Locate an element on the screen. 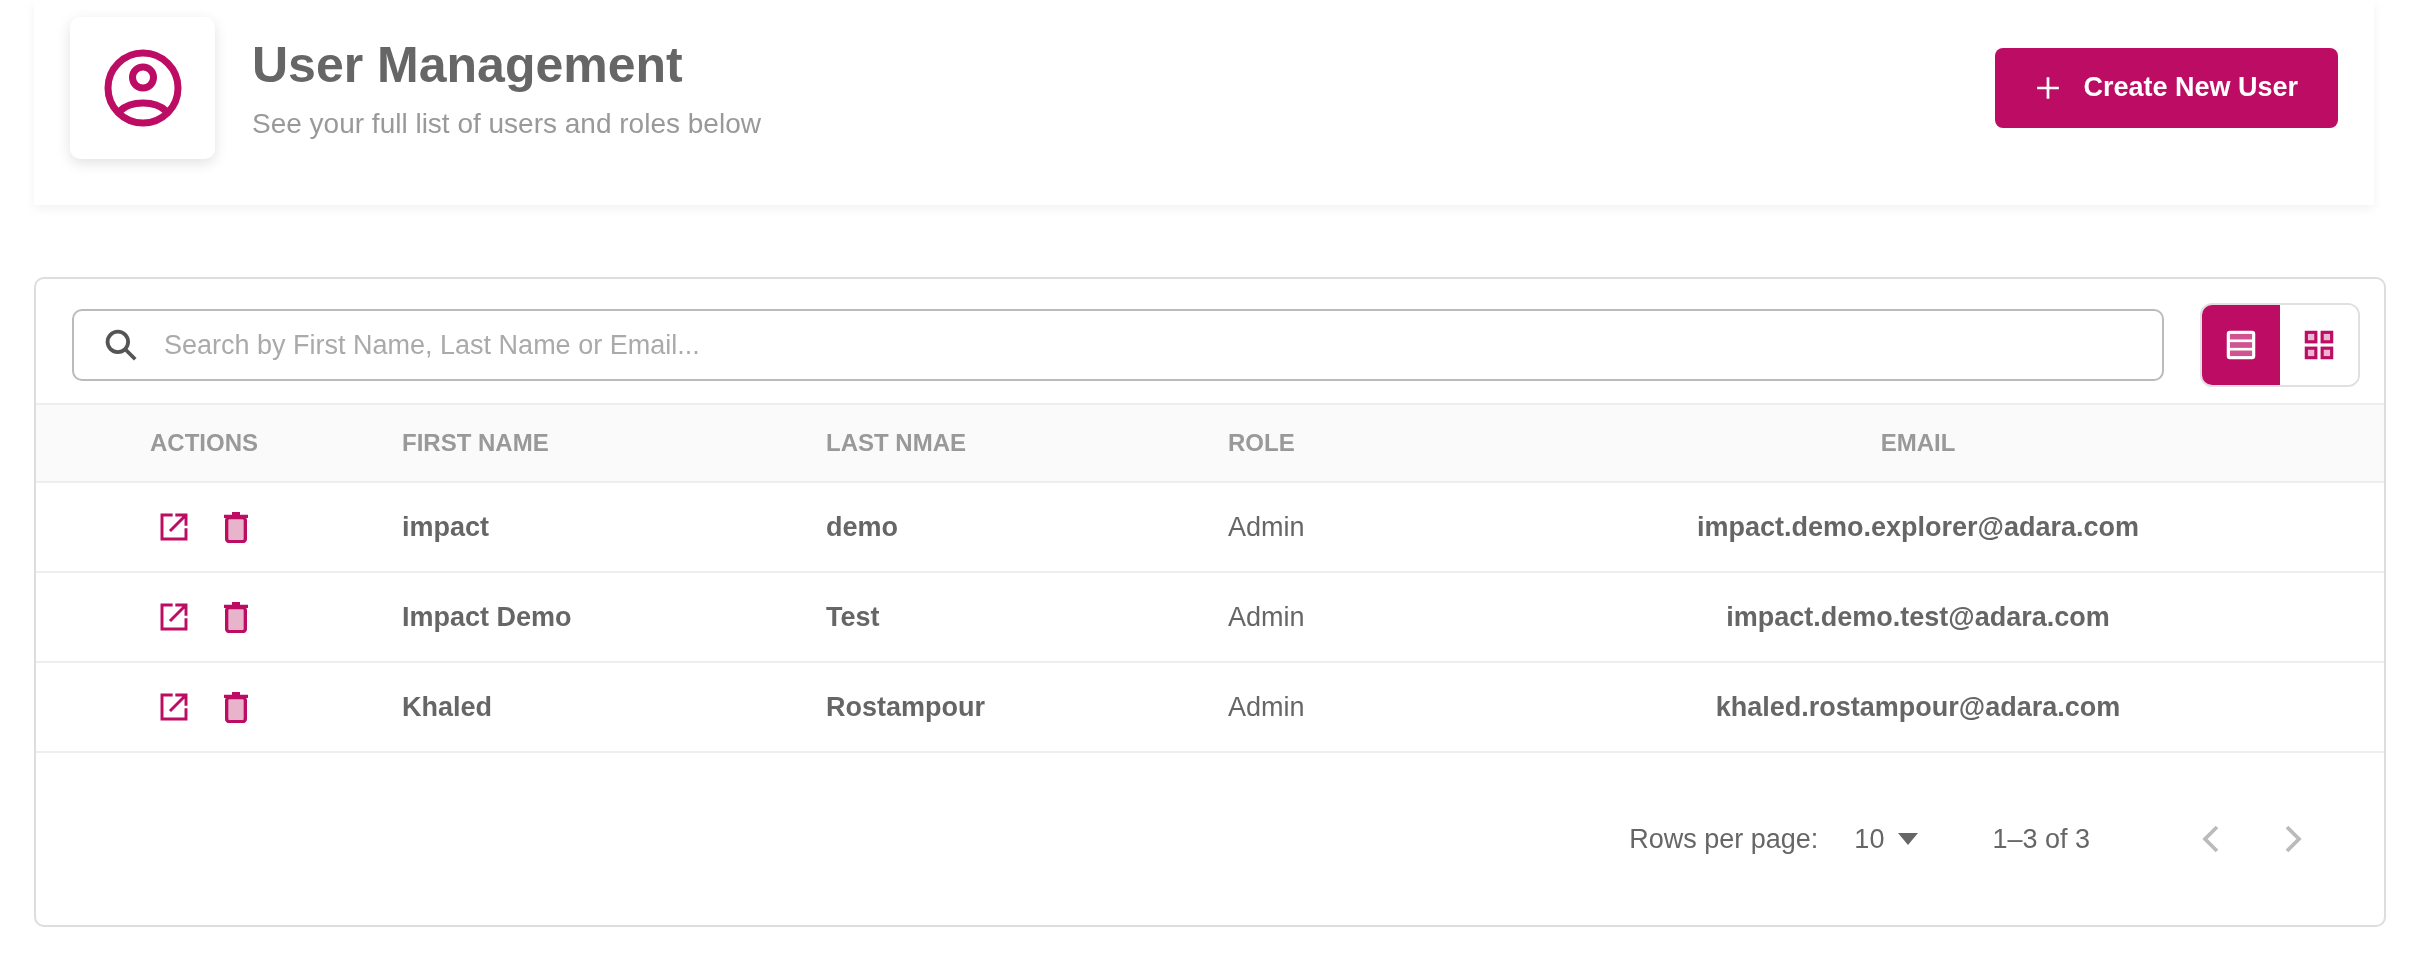 This screenshot has height=968, width=2432. rows-per-page-label: Rows per page: is located at coordinates (1724, 839).